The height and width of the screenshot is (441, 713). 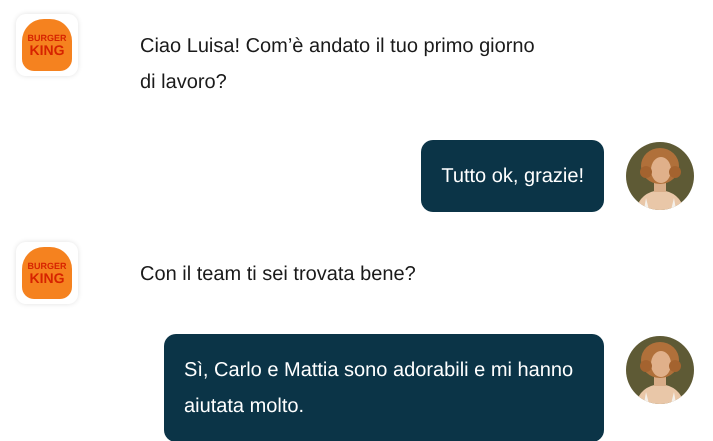 I want to click on message-text: Con il team ti sei trovata bene?, so click(x=278, y=274).